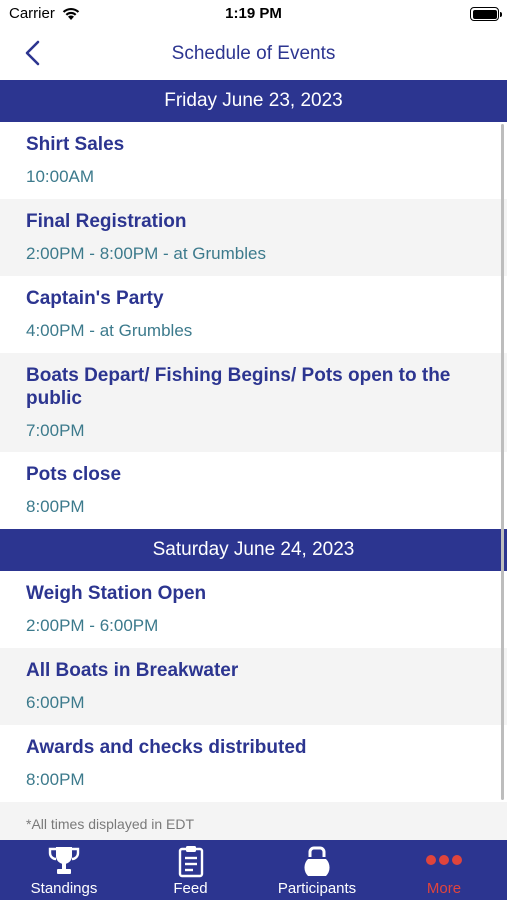 This screenshot has height=900, width=507. I want to click on day-header: Saturday June 24, 2023, so click(253, 550).